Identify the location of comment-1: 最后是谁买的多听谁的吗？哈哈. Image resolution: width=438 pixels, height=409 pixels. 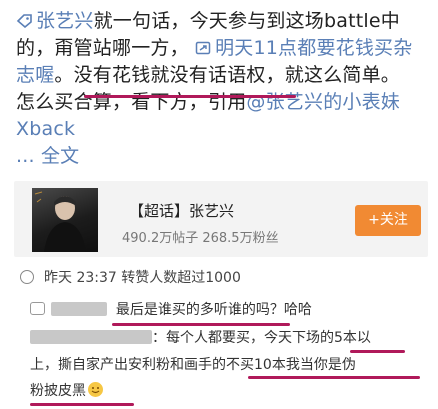
(171, 310).